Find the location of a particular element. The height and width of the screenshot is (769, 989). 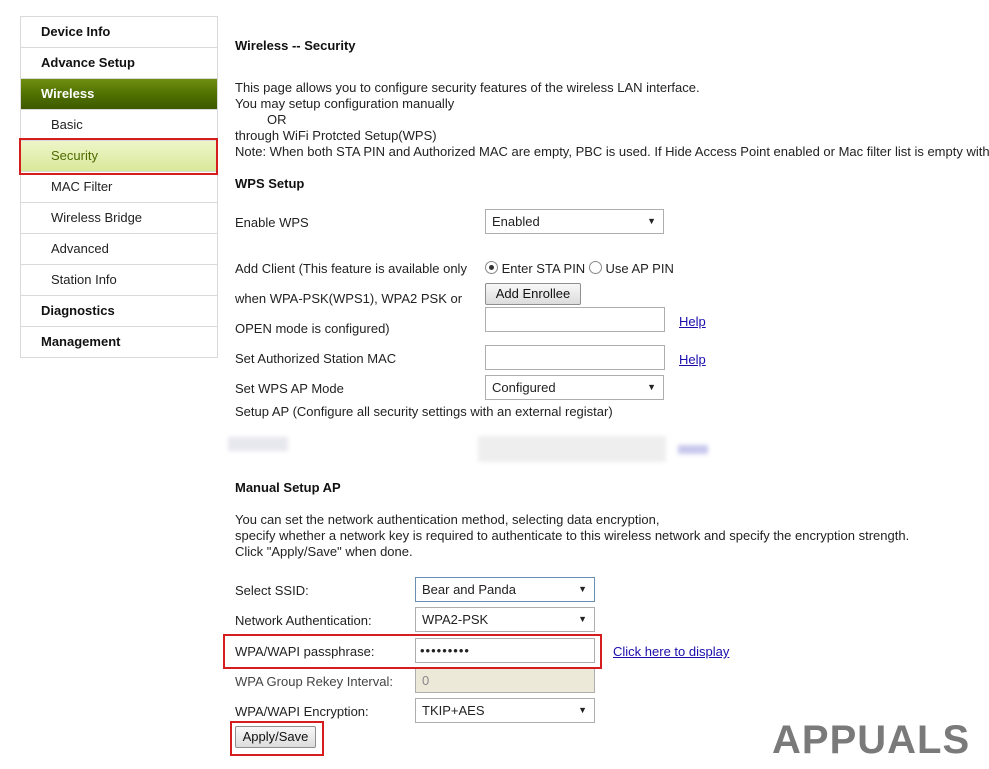

auth-value: WPA2-PSK is located at coordinates (455, 619).